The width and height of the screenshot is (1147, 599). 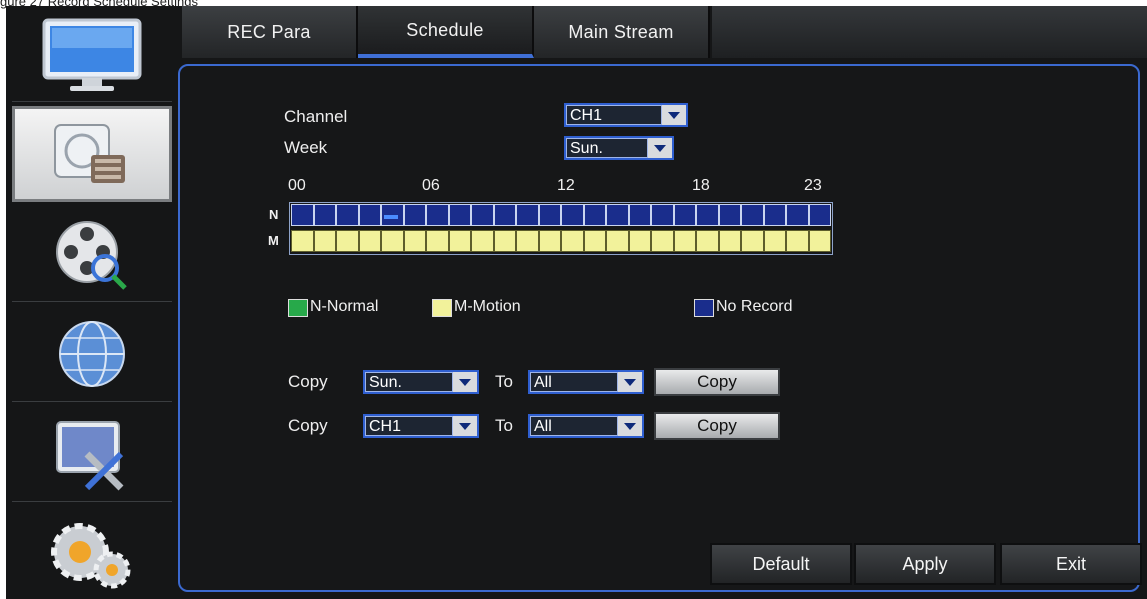 I want to click on tab-schedule: Schedule, so click(x=446, y=32).